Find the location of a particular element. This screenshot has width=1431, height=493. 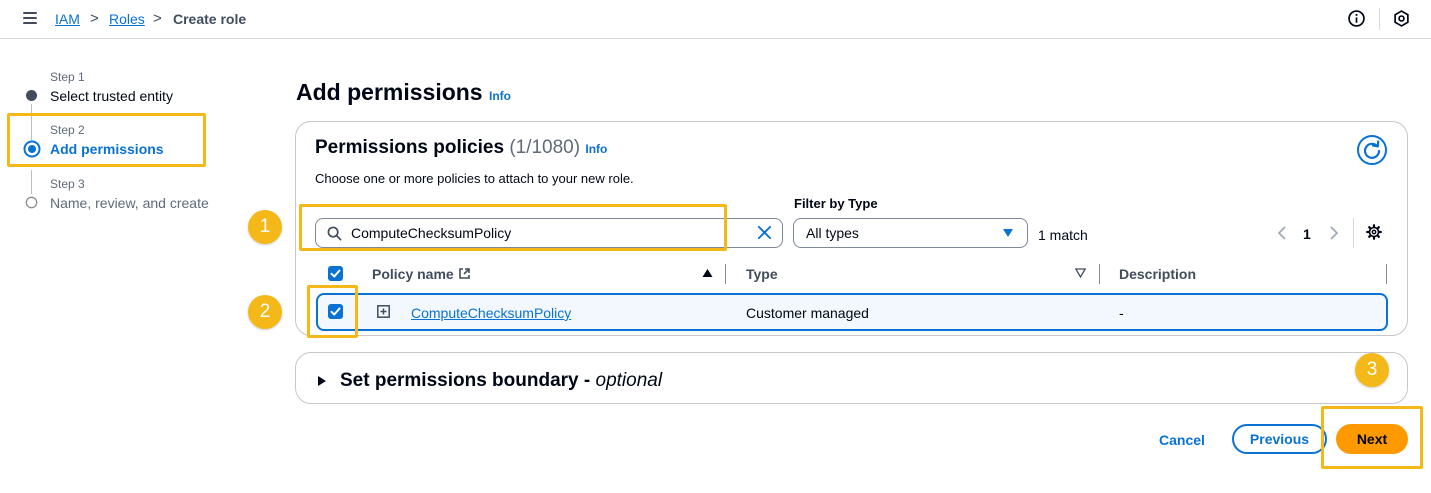

caret-right-icon is located at coordinates (322, 381).